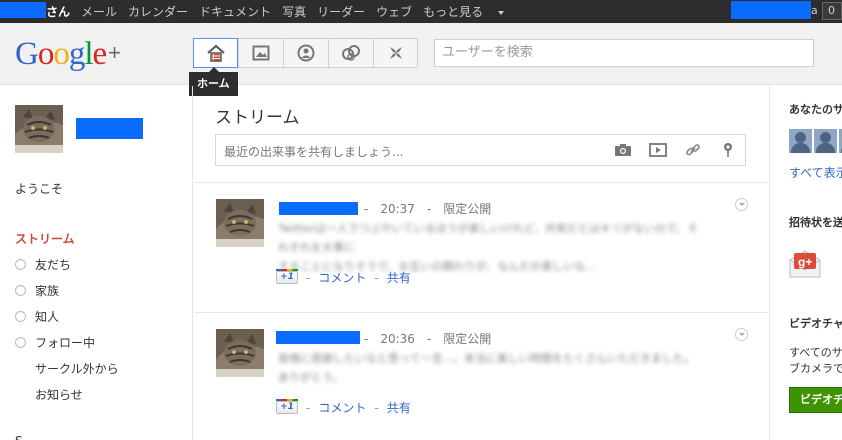 The width and height of the screenshot is (842, 440). I want to click on sidebar-item-friends: 友だち, so click(43, 264).